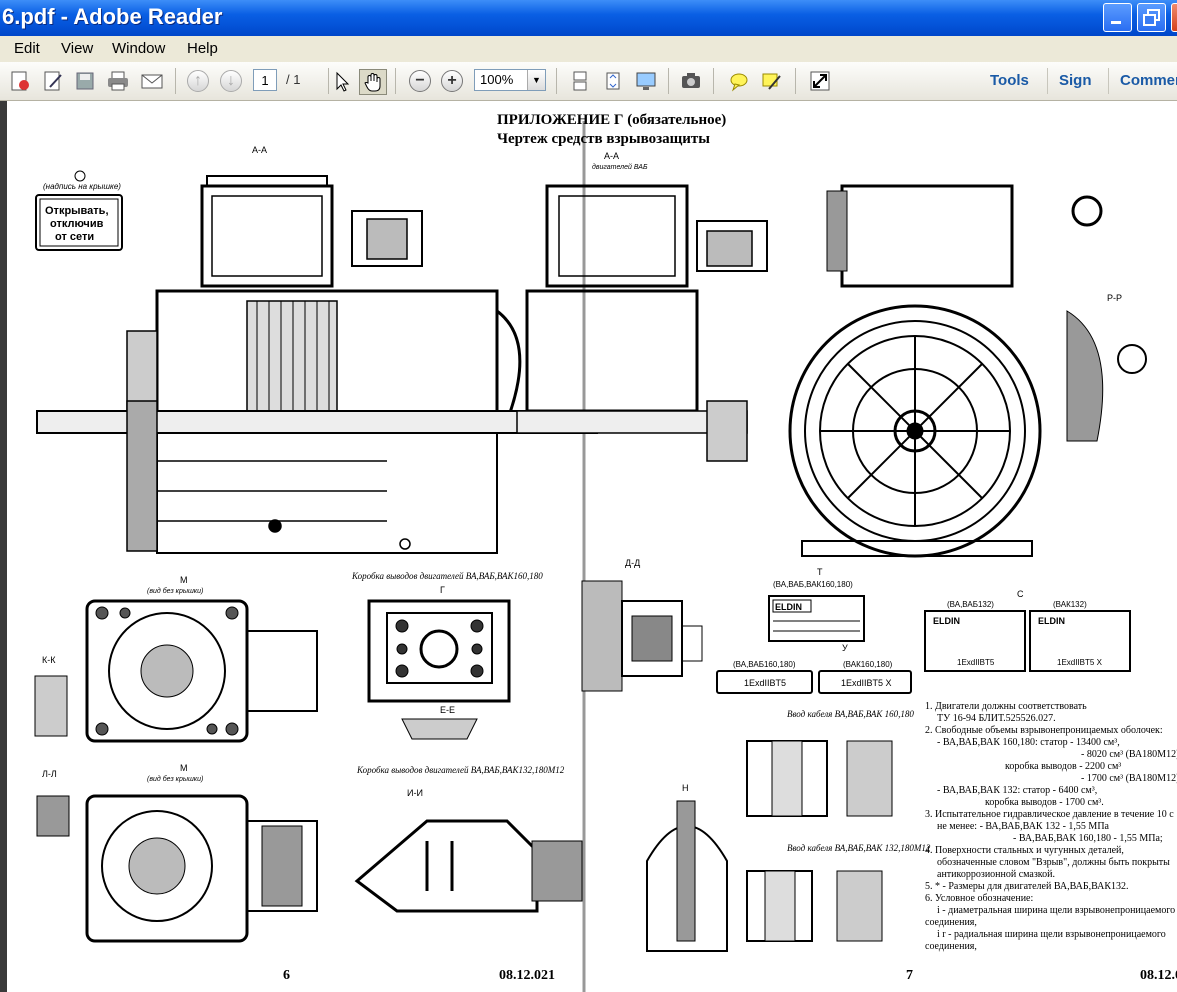 Image resolution: width=1177 pixels, height=992 pixels. Describe the element at coordinates (342, 81) in the screenshot. I see `select-tool-button` at that location.